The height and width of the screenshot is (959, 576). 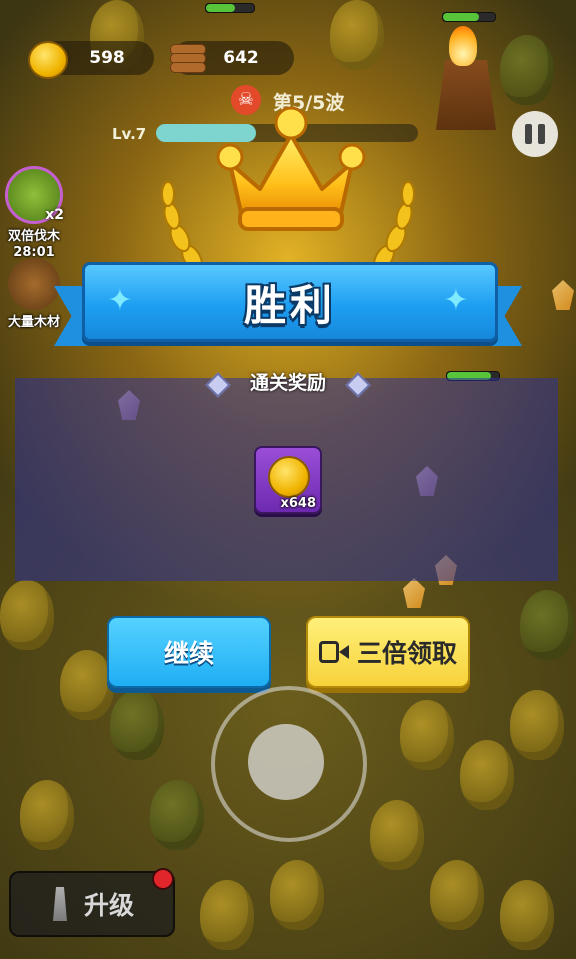 I want to click on double-wood-button: x2 双倍伐木 28:01, so click(x=34, y=213).